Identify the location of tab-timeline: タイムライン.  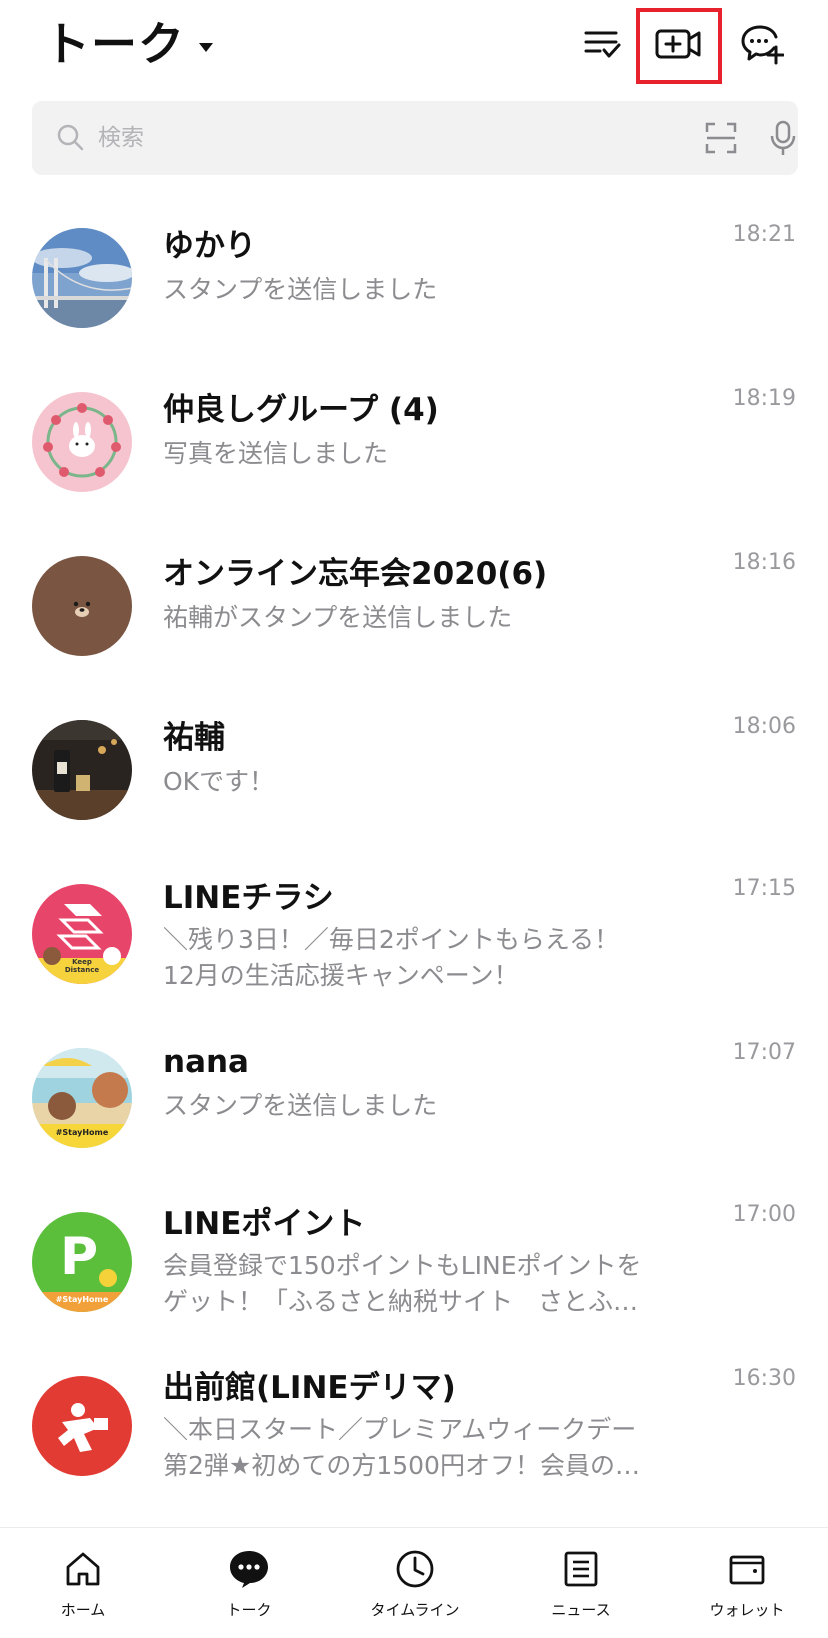
(415, 1583).